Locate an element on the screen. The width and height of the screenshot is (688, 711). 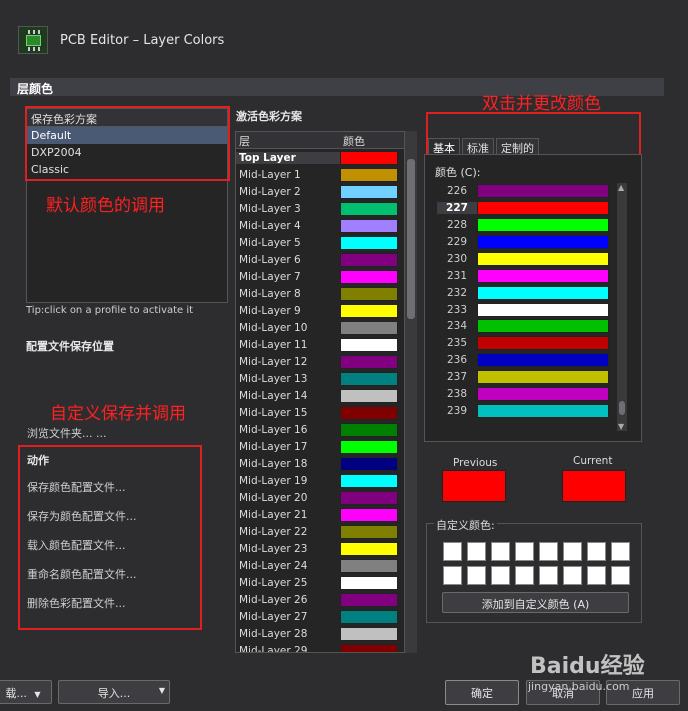
layer-row: Mid-Layer 11 is located at coordinates (320, 344).